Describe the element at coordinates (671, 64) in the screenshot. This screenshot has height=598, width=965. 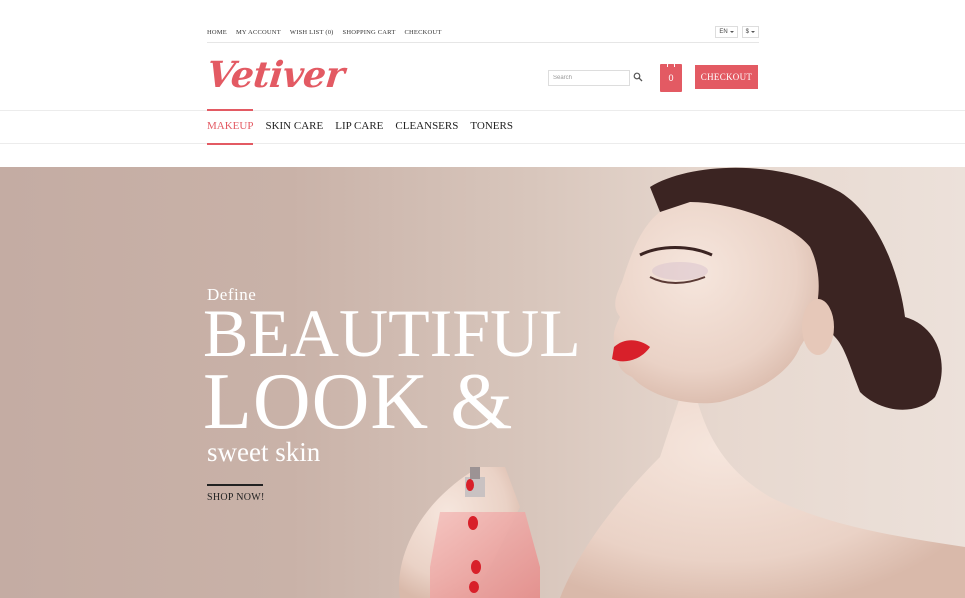
I see `shopping-bag-icon` at that location.